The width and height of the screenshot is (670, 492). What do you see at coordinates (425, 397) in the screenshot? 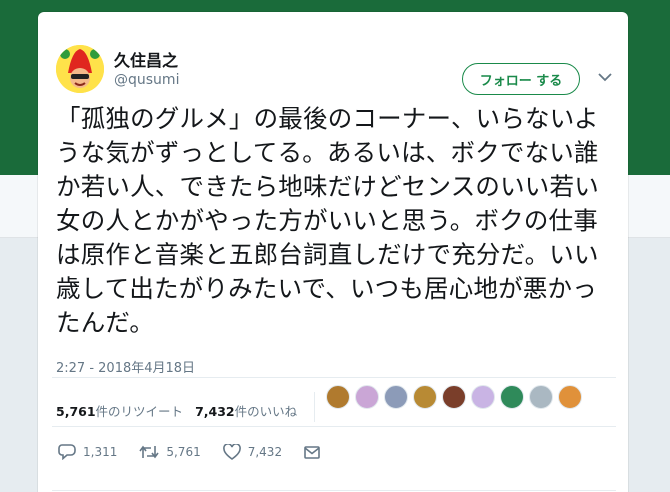
I see `liker-avatar-4-icon` at bounding box center [425, 397].